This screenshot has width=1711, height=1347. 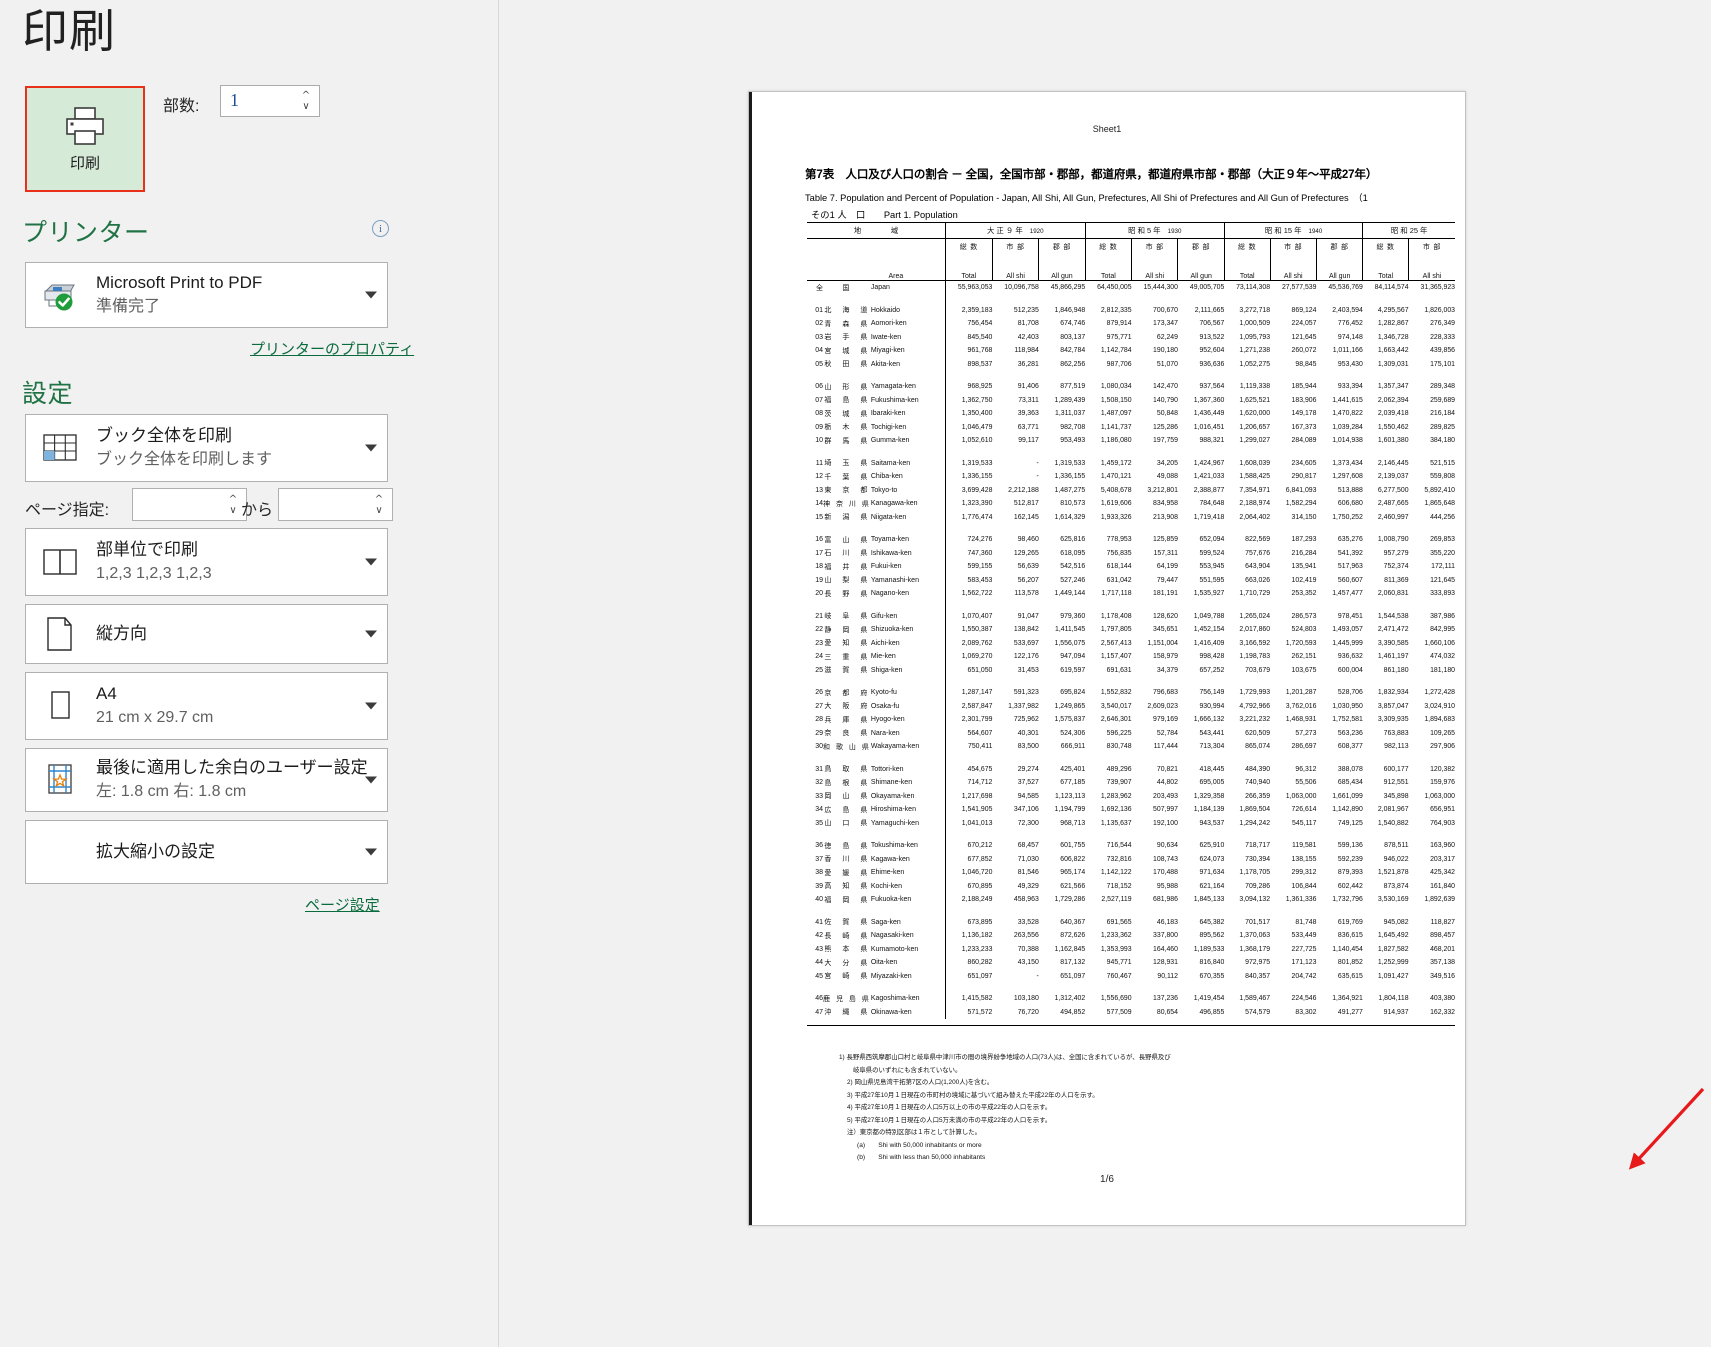 What do you see at coordinates (371, 295) in the screenshot?
I see `printer-dropdown-arrow-icon` at bounding box center [371, 295].